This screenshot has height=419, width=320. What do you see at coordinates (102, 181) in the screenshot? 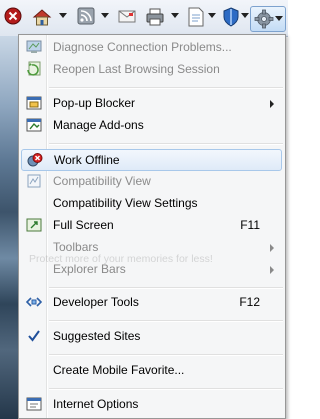
I see `menu-item-label: Compatibility View` at bounding box center [102, 181].